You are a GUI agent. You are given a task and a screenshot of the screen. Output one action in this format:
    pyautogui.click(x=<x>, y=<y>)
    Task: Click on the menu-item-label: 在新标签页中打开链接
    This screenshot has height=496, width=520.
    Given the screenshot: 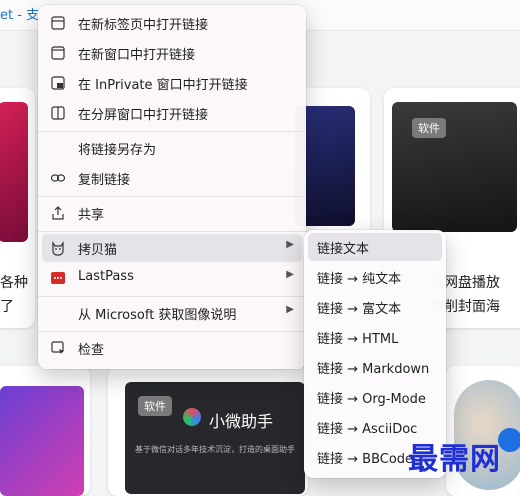 What is the action you would take?
    pyautogui.click(x=143, y=25)
    